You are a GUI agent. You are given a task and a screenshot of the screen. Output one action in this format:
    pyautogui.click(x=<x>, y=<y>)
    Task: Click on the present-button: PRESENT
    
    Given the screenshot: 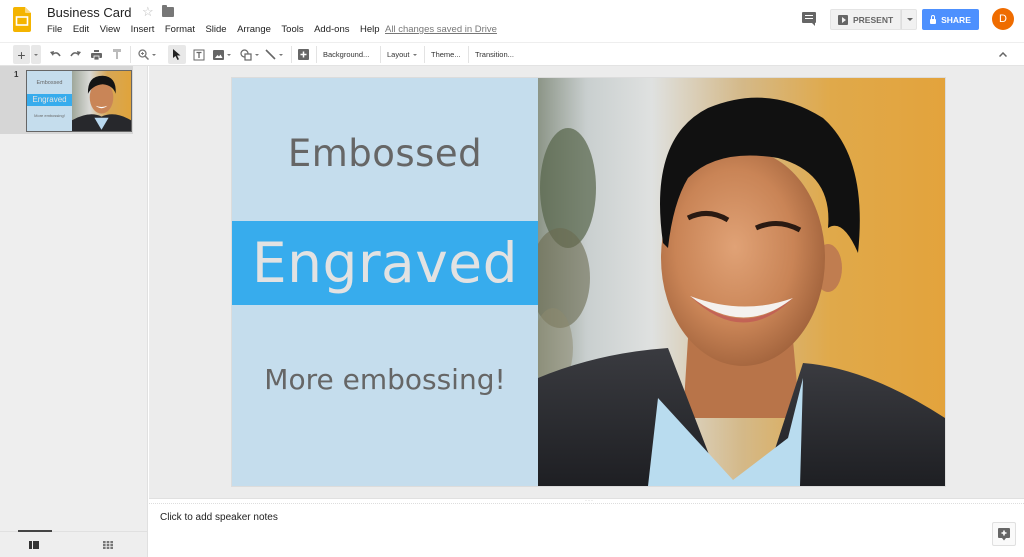 What is the action you would take?
    pyautogui.click(x=865, y=19)
    